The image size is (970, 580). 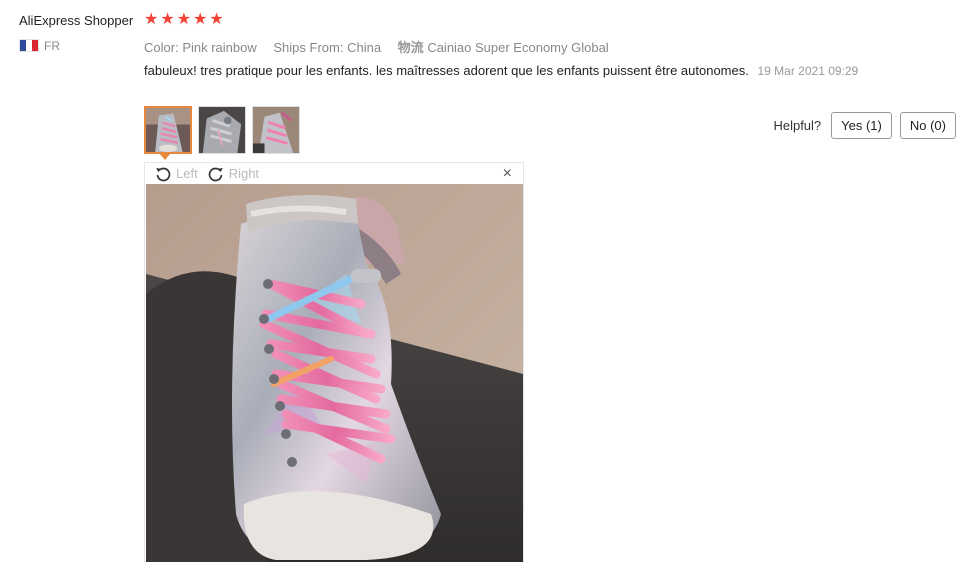 I want to click on ships-from-label: Ships From:, so click(x=308, y=47).